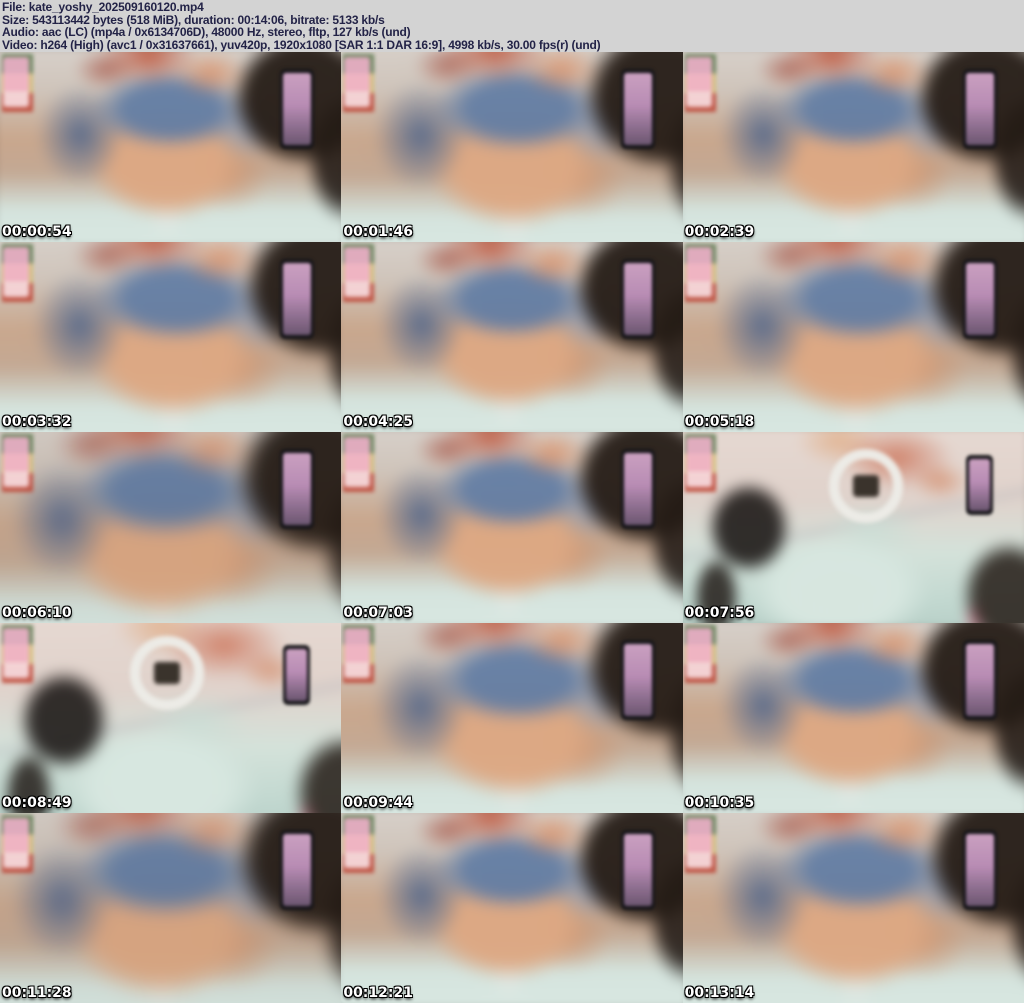 The image size is (1024, 1003). Describe the element at coordinates (171, 337) in the screenshot. I see `video-thumbnail: 00:03:32` at that location.